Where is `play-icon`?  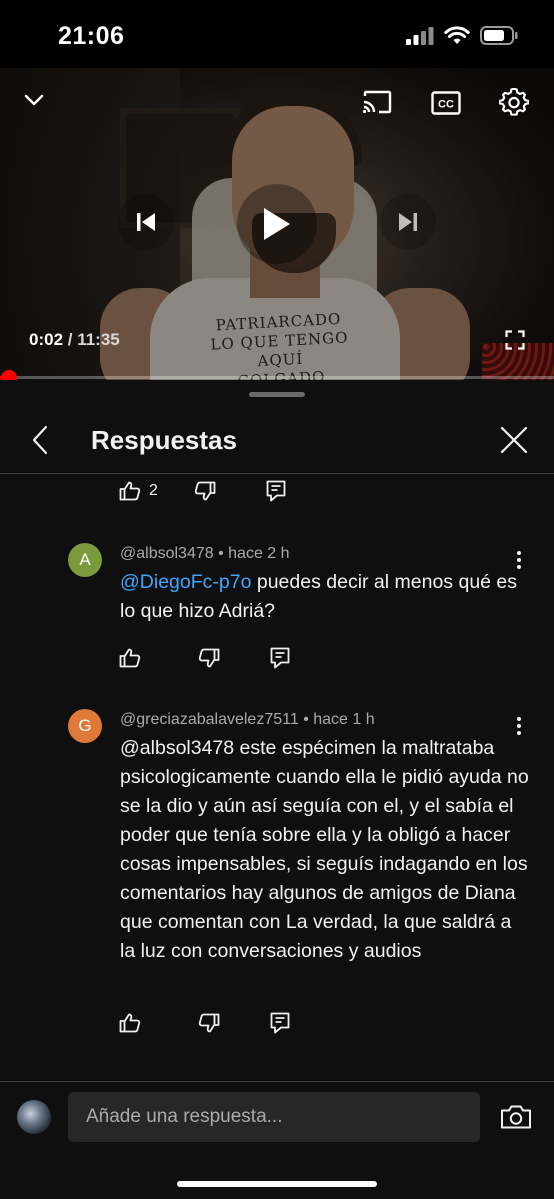 play-icon is located at coordinates (277, 224).